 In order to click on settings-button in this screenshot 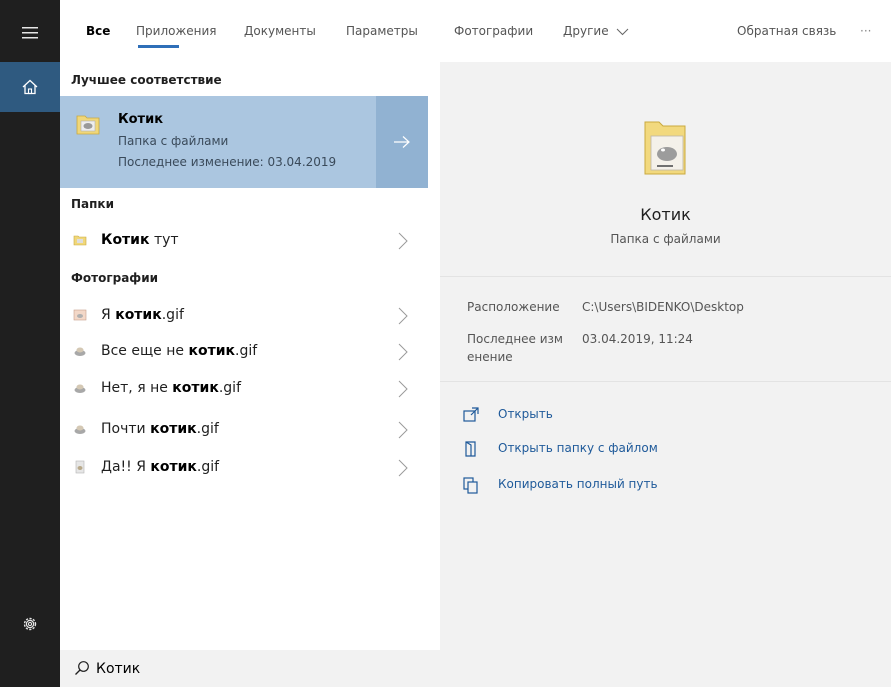, I will do `click(30, 624)`.